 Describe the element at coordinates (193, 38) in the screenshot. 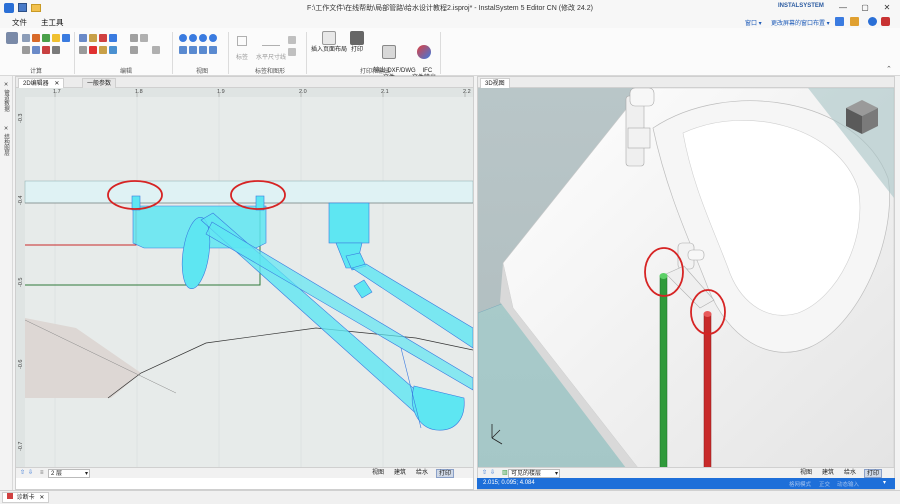

I see `zoom-out-icon` at that location.